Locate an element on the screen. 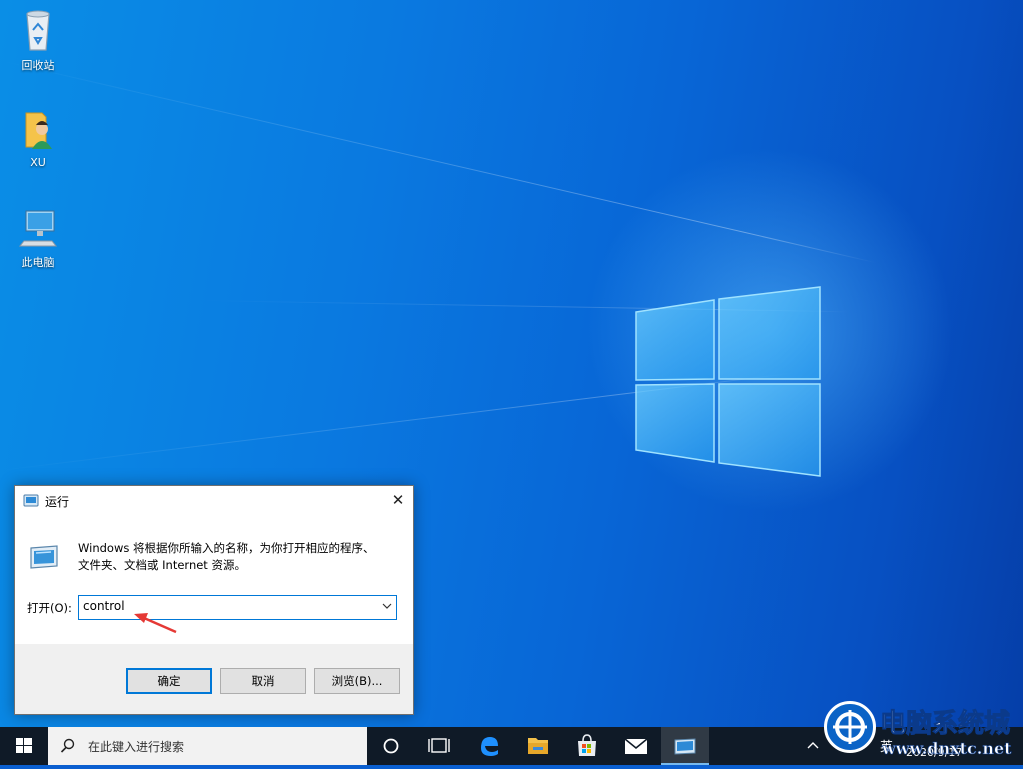  watermark-logo-icon is located at coordinates (850, 727).